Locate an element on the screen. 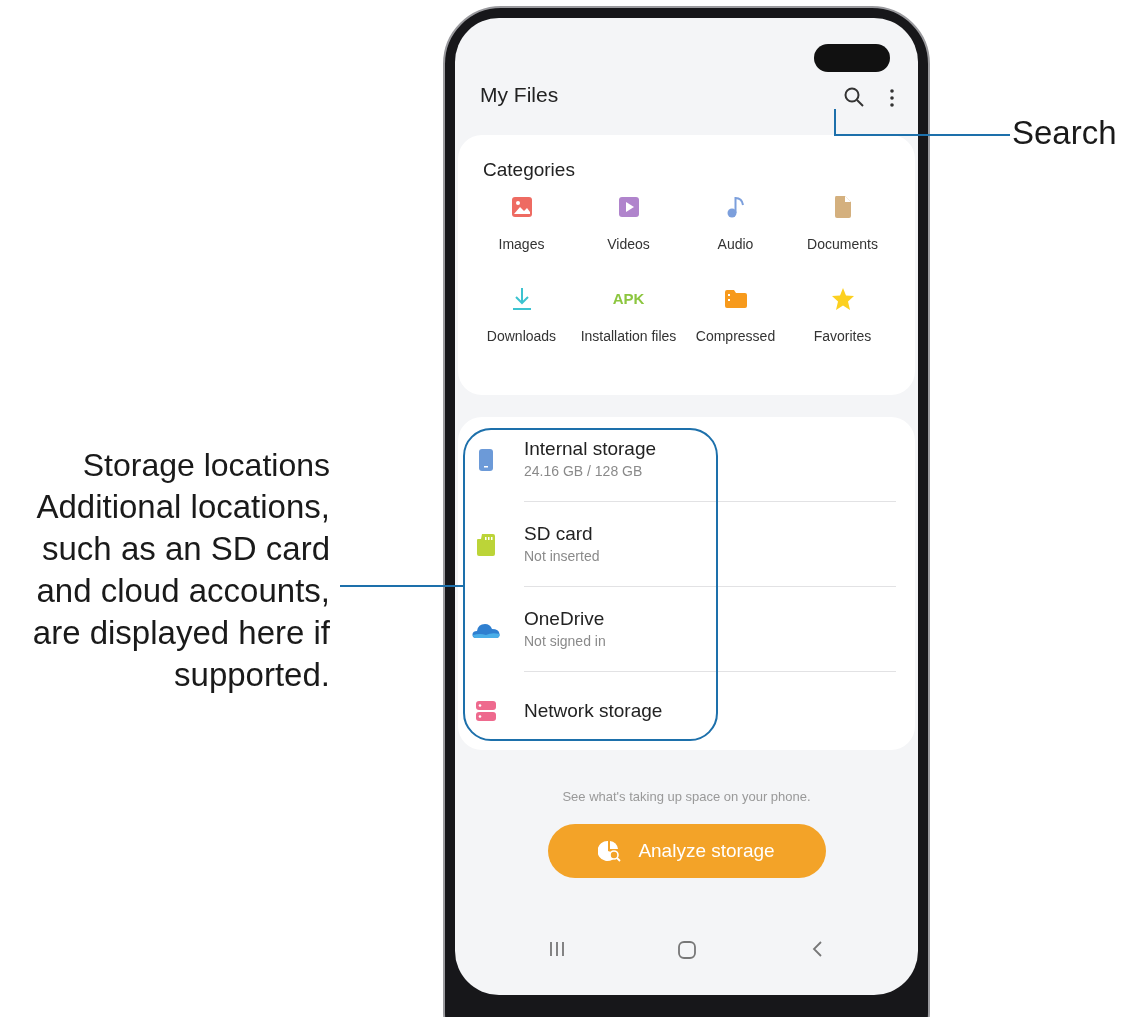 This screenshot has width=1123, height=1017. storage-name: Internal storage is located at coordinates (710, 449).